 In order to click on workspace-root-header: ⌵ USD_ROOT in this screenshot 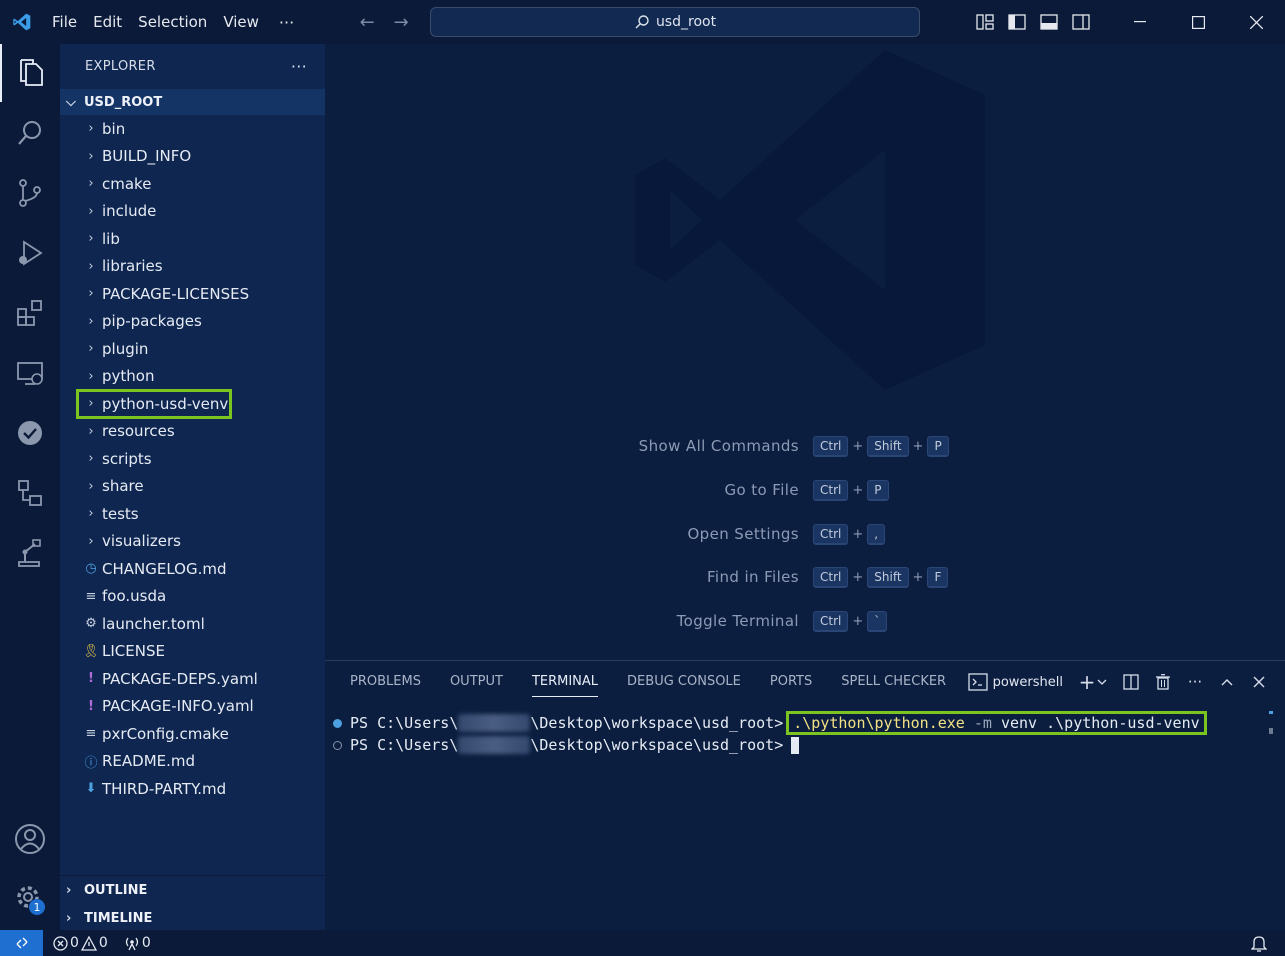, I will do `click(192, 102)`.